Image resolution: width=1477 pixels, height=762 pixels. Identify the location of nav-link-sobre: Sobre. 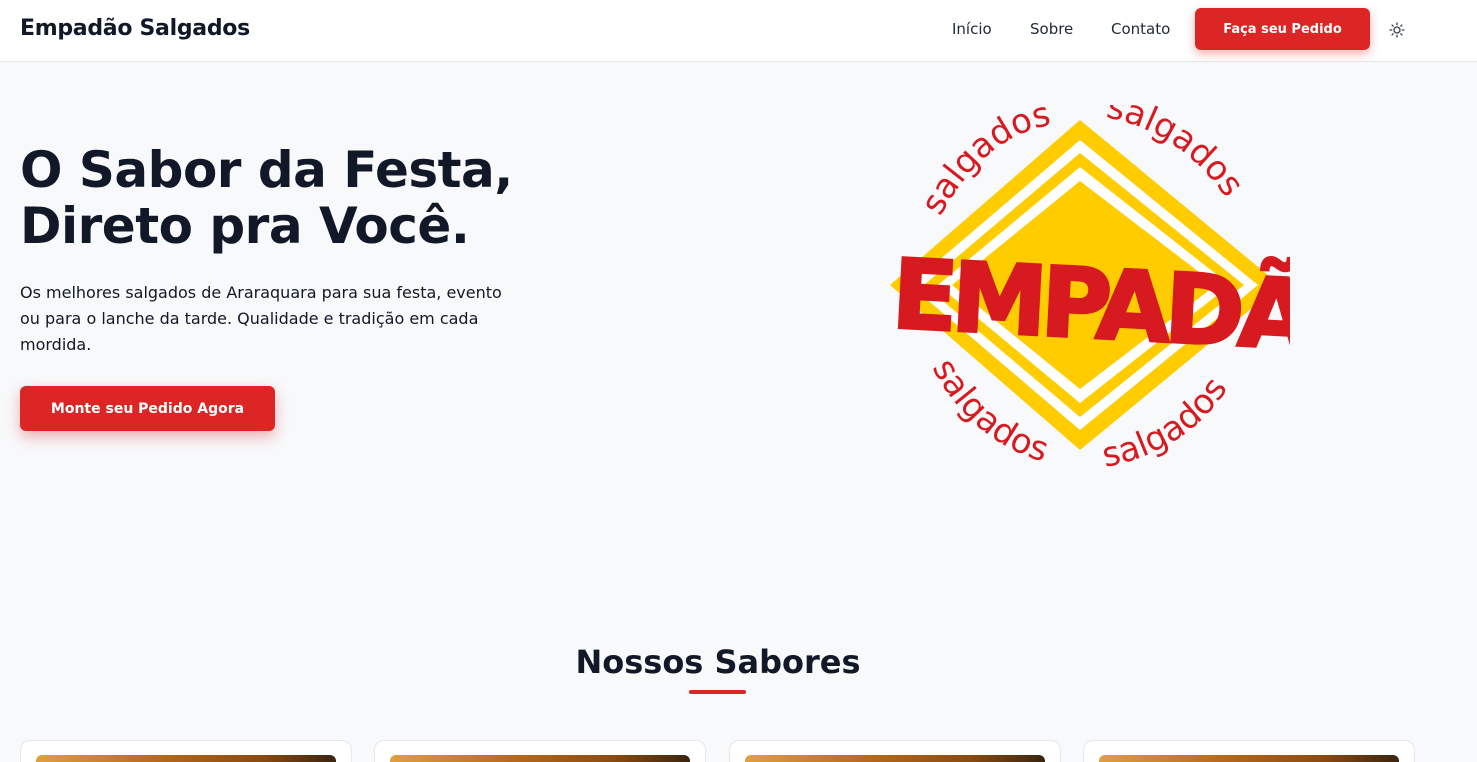
(1051, 29).